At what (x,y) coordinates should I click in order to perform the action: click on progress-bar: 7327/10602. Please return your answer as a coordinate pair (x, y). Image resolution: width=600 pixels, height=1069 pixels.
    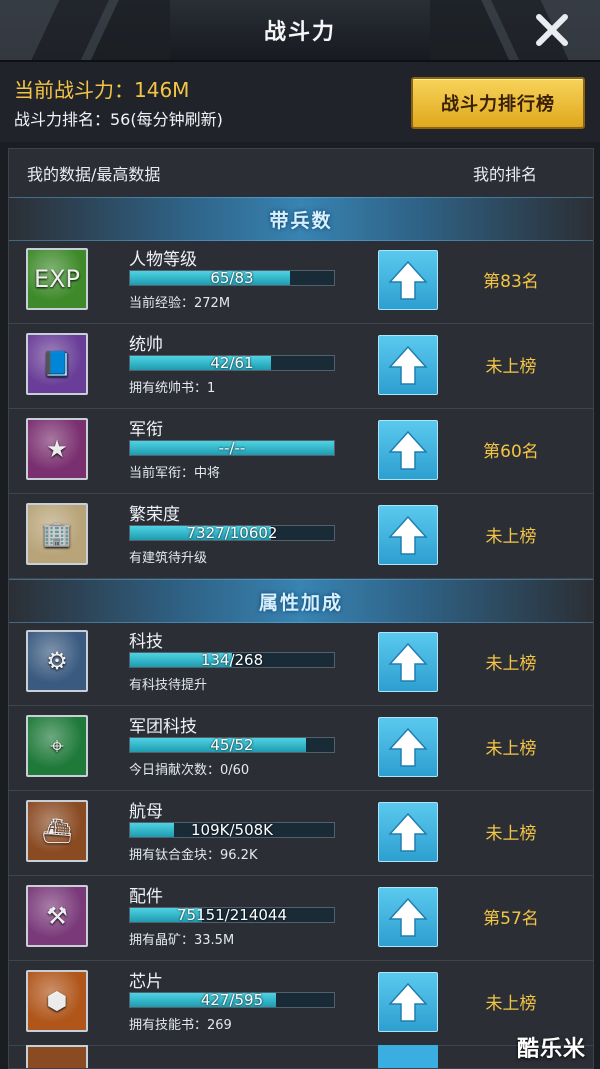
    Looking at the image, I should click on (232, 533).